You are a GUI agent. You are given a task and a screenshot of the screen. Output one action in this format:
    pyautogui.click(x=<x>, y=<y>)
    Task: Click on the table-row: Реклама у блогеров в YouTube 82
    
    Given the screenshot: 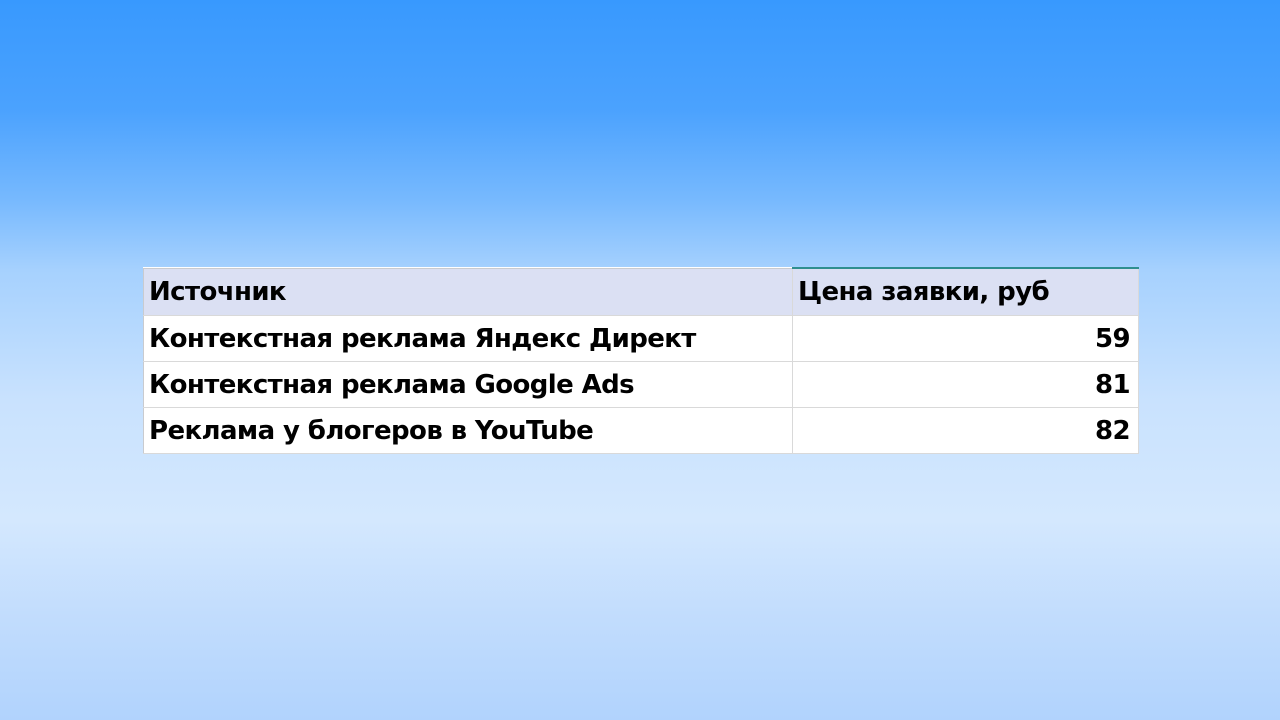 What is the action you would take?
    pyautogui.click(x=641, y=430)
    